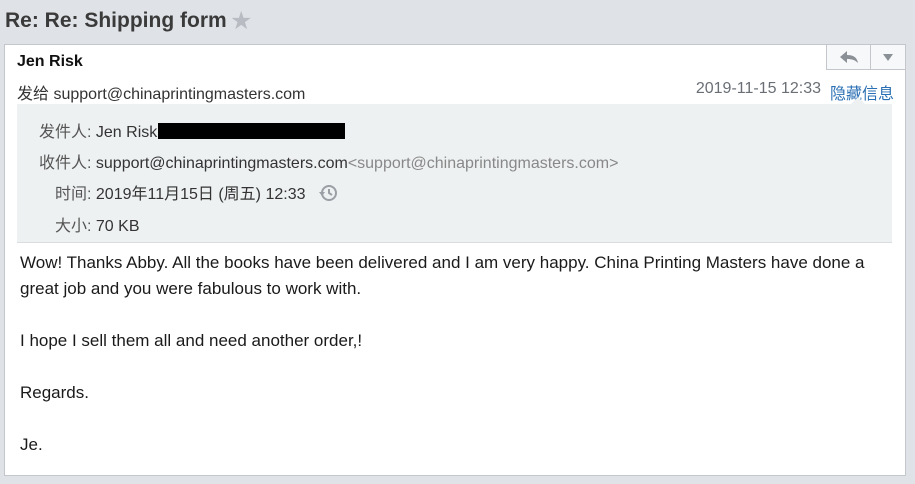 Image resolution: width=915 pixels, height=484 pixels. What do you see at coordinates (457, 22) in the screenshot?
I see `subject-bar: Re: Re: Shipping form ★` at bounding box center [457, 22].